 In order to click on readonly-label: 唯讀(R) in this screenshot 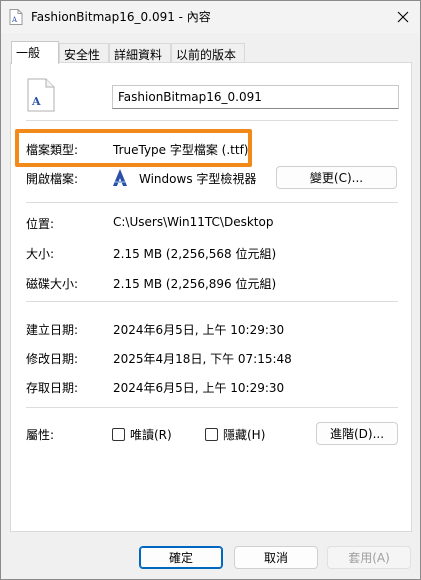, I will do `click(151, 434)`.